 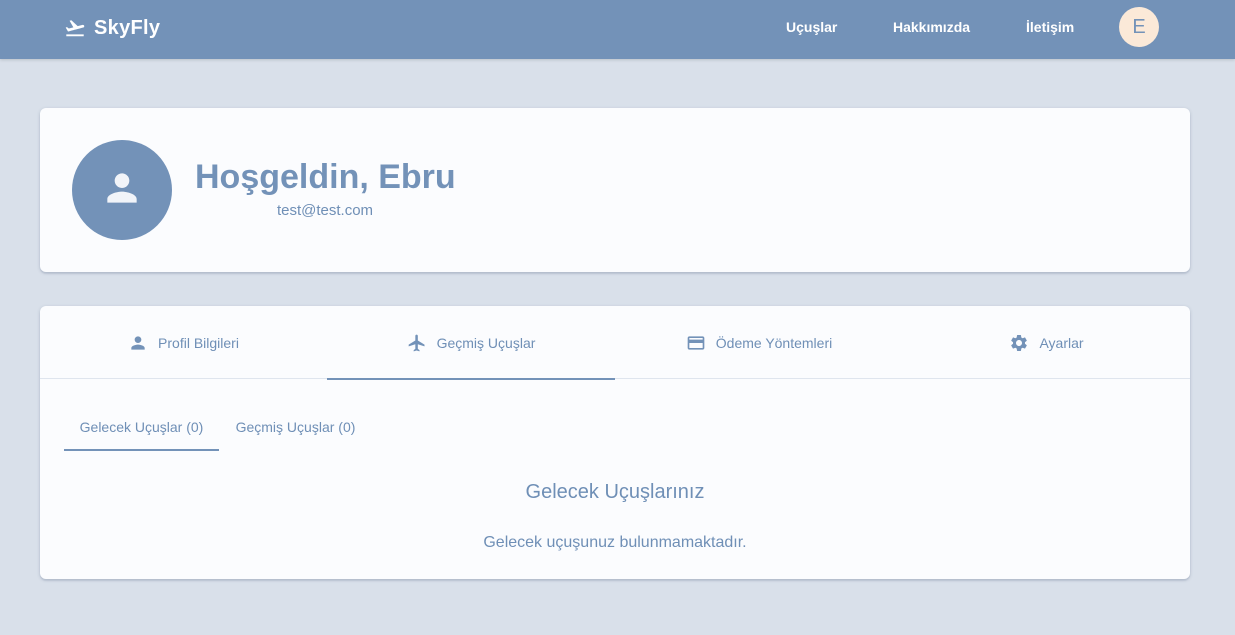 I want to click on brand-logo: SkyFly, so click(x=112, y=28).